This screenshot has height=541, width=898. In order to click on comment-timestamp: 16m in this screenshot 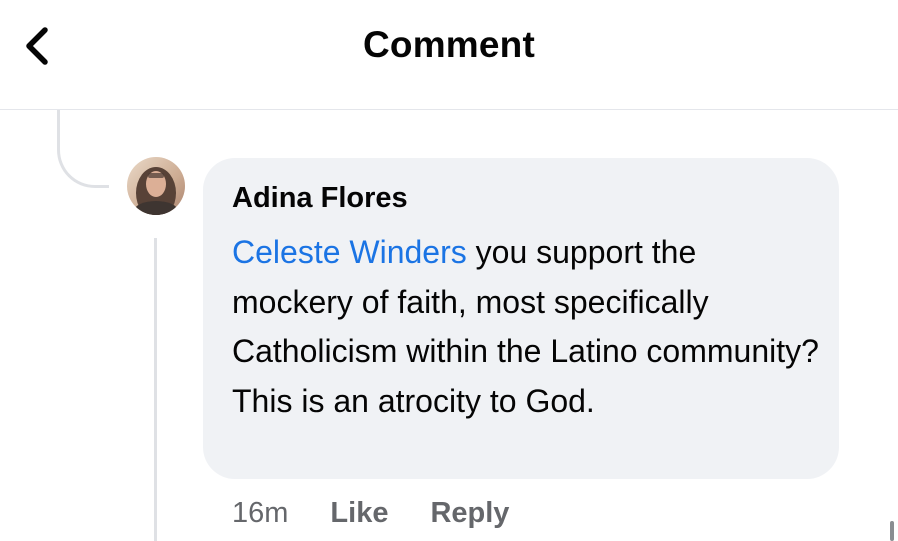, I will do `click(260, 512)`.